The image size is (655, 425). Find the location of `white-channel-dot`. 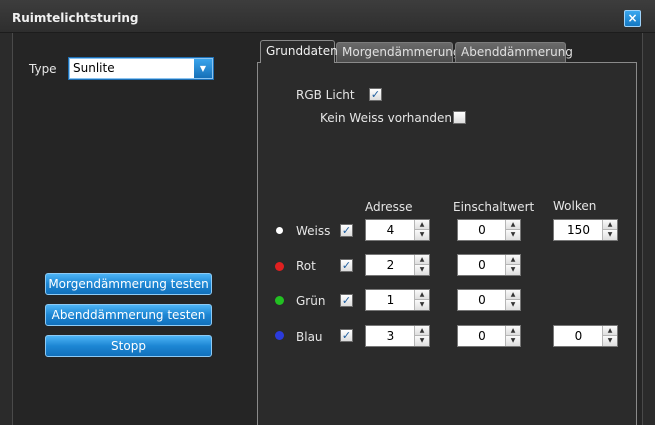

white-channel-dot is located at coordinates (279, 230).